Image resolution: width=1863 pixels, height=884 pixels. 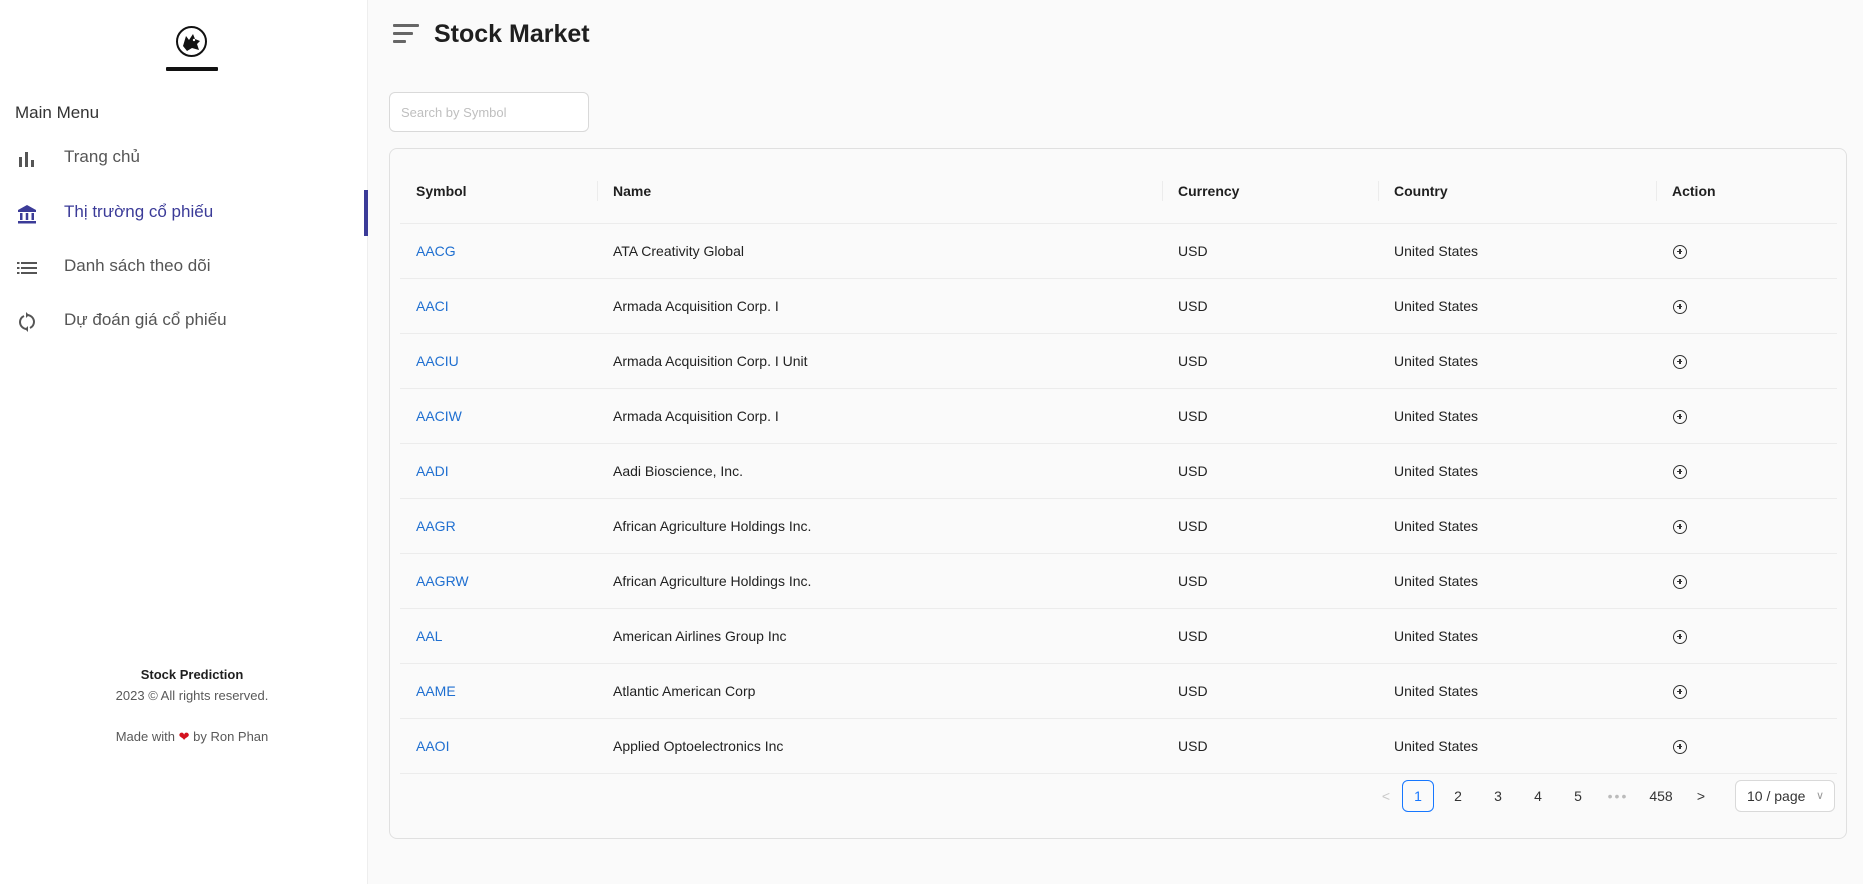 I want to click on pagination-next-button: >, so click(x=1701, y=796).